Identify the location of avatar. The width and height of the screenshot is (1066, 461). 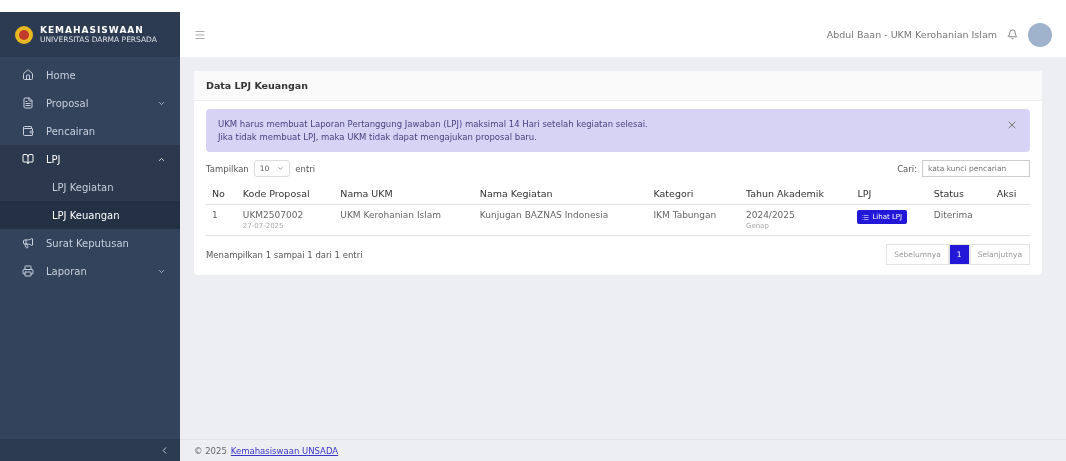
(1040, 34).